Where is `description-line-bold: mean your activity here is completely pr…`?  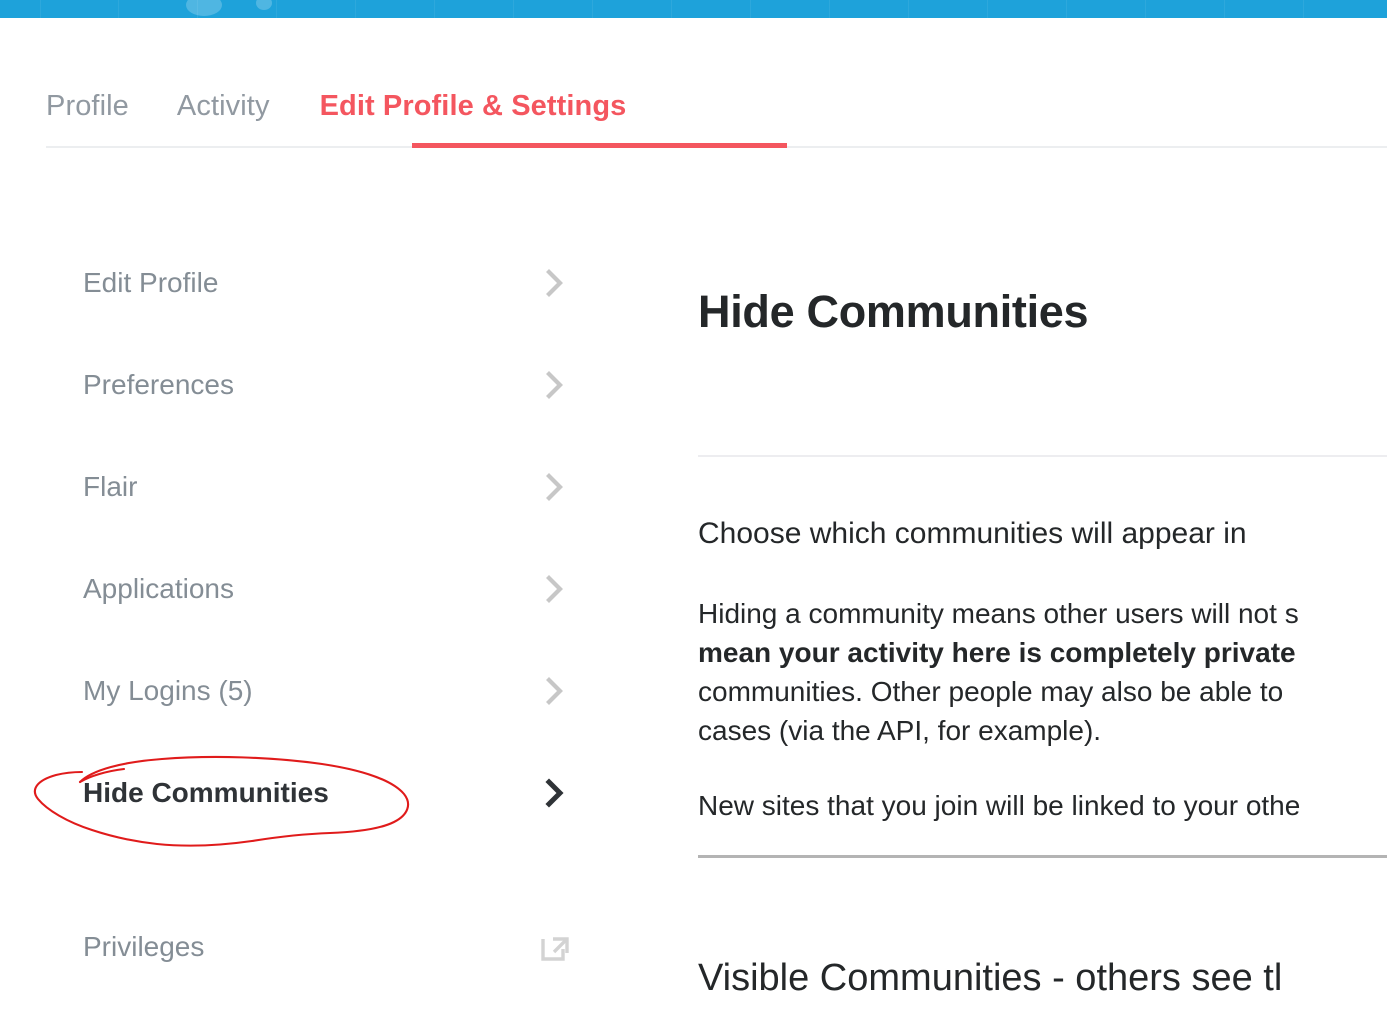 description-line-bold: mean your activity here is completely pr… is located at coordinates (997, 652).